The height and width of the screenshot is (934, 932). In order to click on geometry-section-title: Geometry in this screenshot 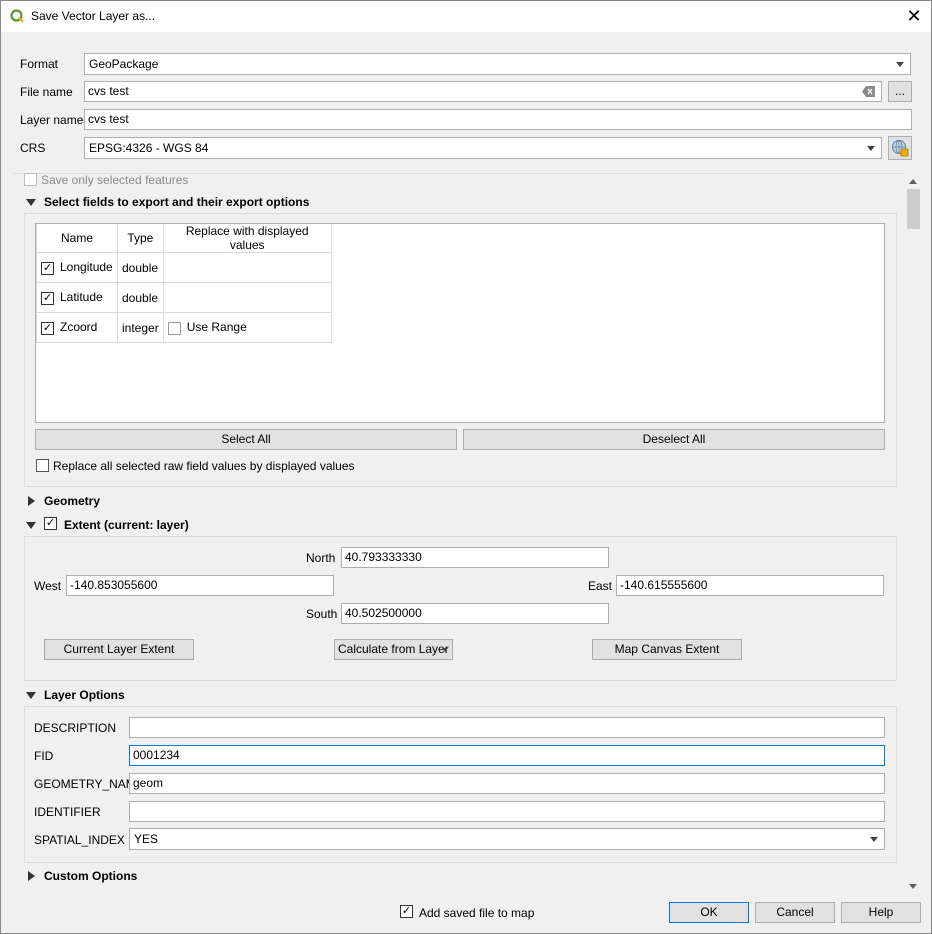, I will do `click(72, 501)`.